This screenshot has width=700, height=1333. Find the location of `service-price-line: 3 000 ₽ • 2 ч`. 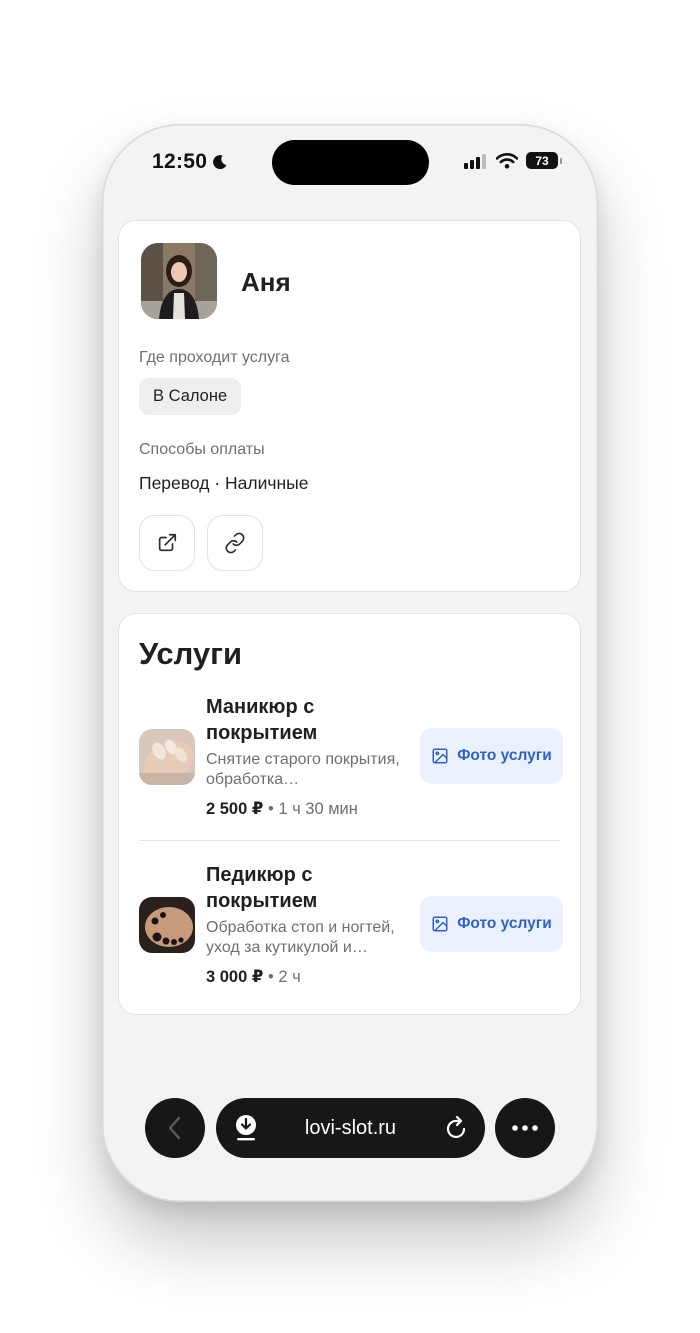

service-price-line: 3 000 ₽ • 2 ч is located at coordinates (253, 977).